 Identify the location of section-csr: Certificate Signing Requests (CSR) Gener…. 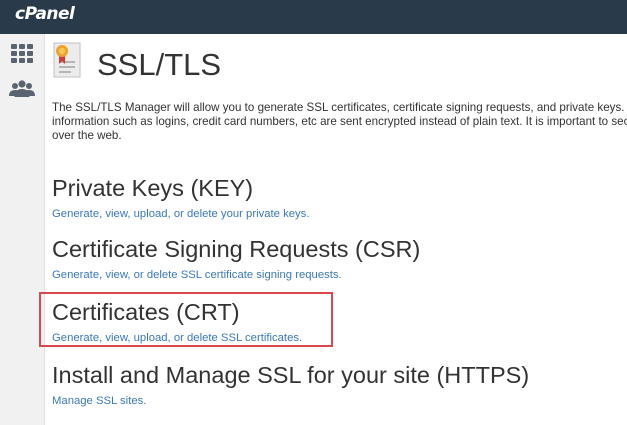
(236, 258).